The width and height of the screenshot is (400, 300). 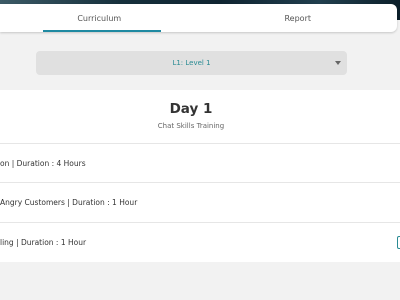 I want to click on session-title: Angry Customers | Duration : 1 Hour, so click(x=69, y=202).